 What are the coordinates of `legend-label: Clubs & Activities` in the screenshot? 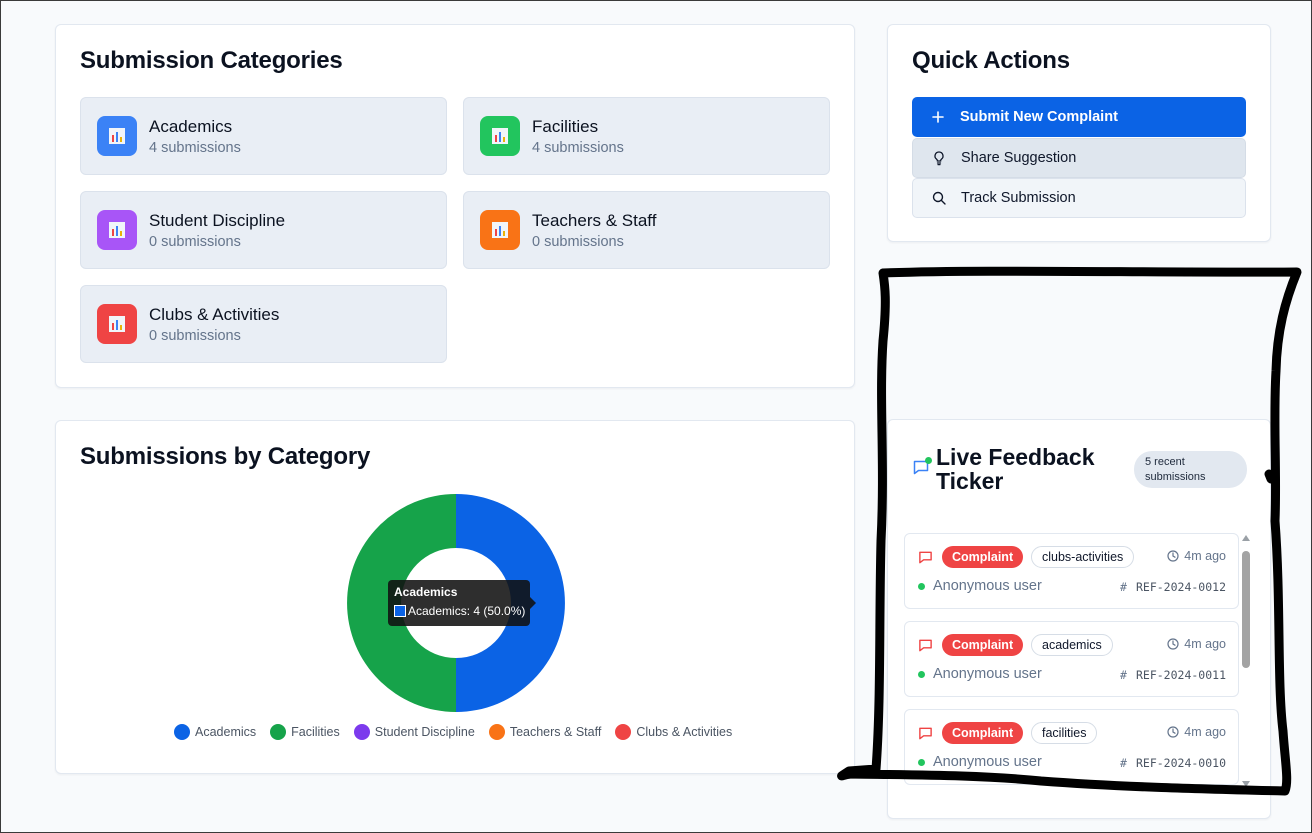 It's located at (684, 732).